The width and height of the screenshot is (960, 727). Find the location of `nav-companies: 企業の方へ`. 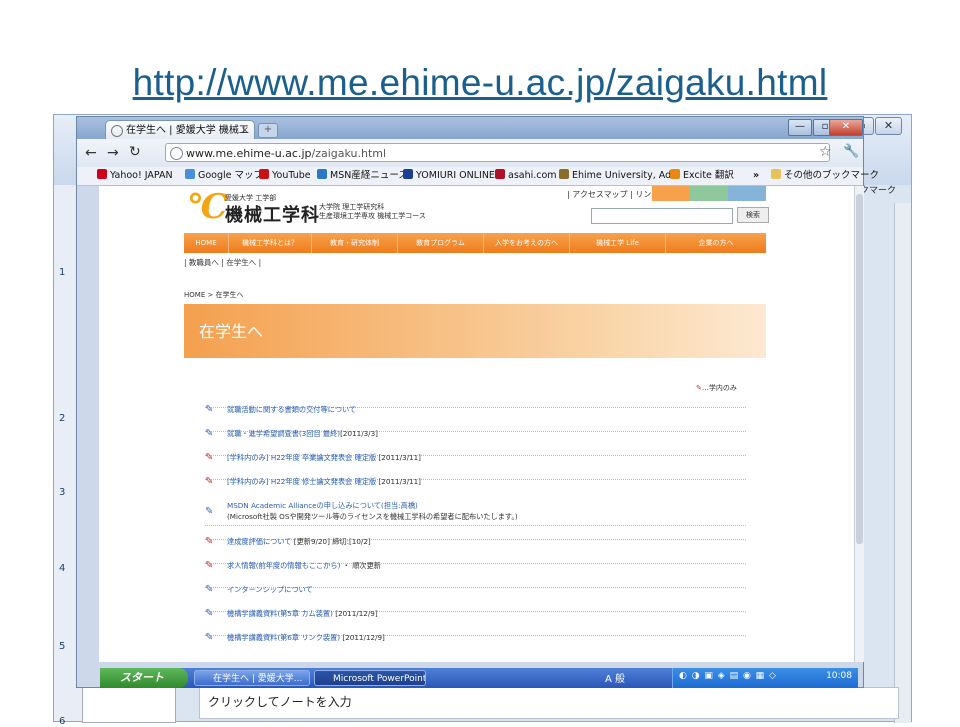

nav-companies: 企業の方へ is located at coordinates (716, 243).